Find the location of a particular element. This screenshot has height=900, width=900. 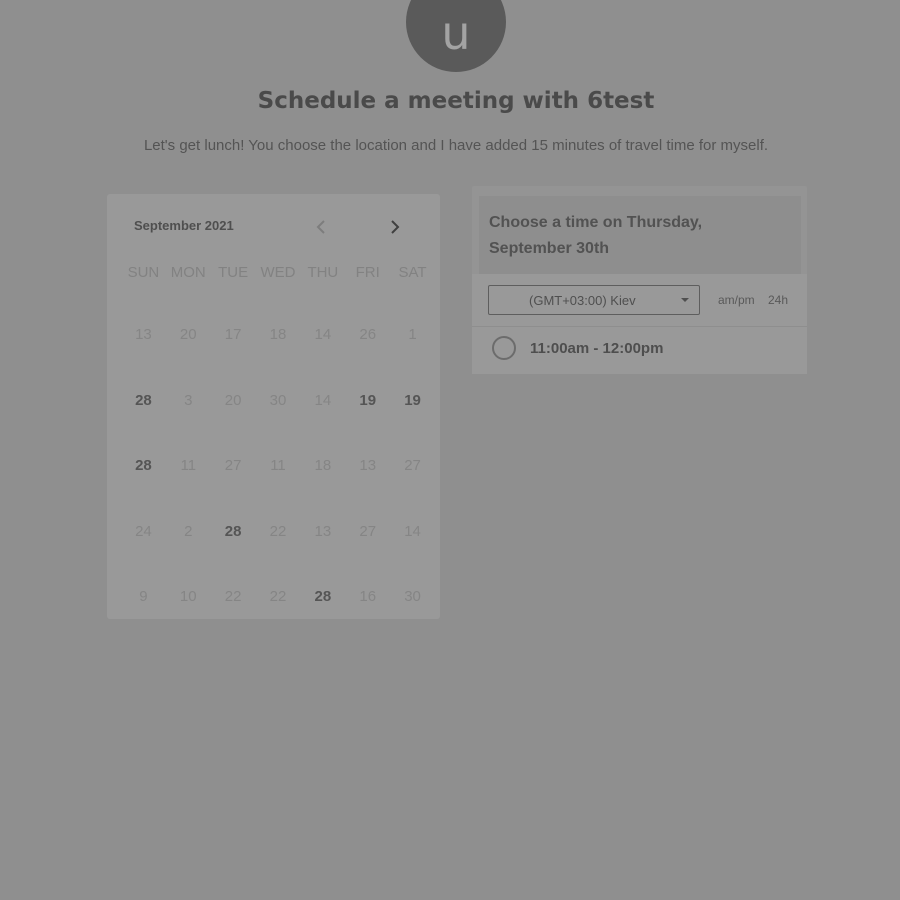

weekday-label: FRI is located at coordinates (367, 272).